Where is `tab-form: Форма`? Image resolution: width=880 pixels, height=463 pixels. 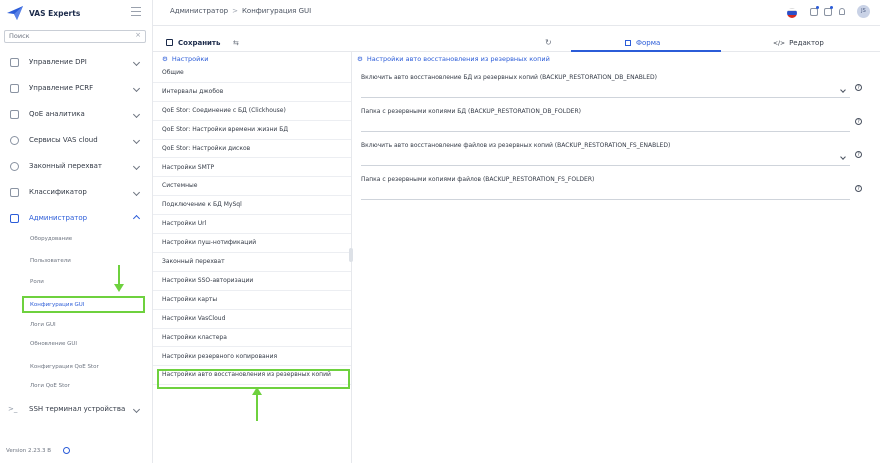 tab-form: Форма is located at coordinates (642, 43).